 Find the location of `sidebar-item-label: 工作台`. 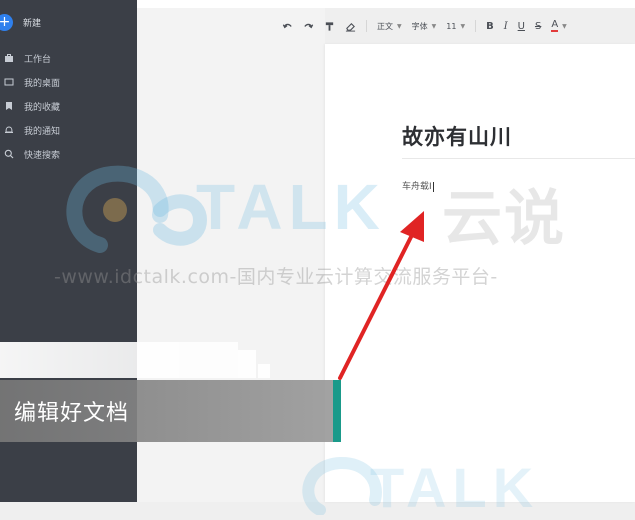

sidebar-item-label: 工作台 is located at coordinates (38, 59).